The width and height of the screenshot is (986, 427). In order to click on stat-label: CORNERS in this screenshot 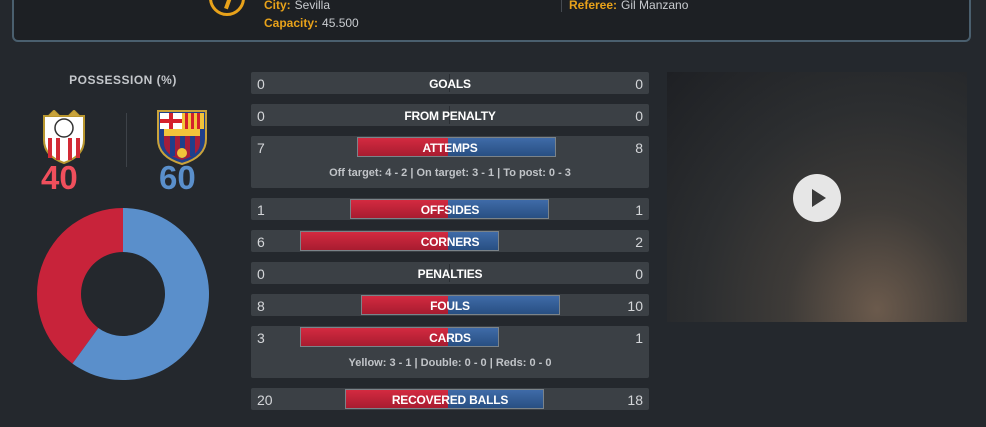, I will do `click(450, 242)`.